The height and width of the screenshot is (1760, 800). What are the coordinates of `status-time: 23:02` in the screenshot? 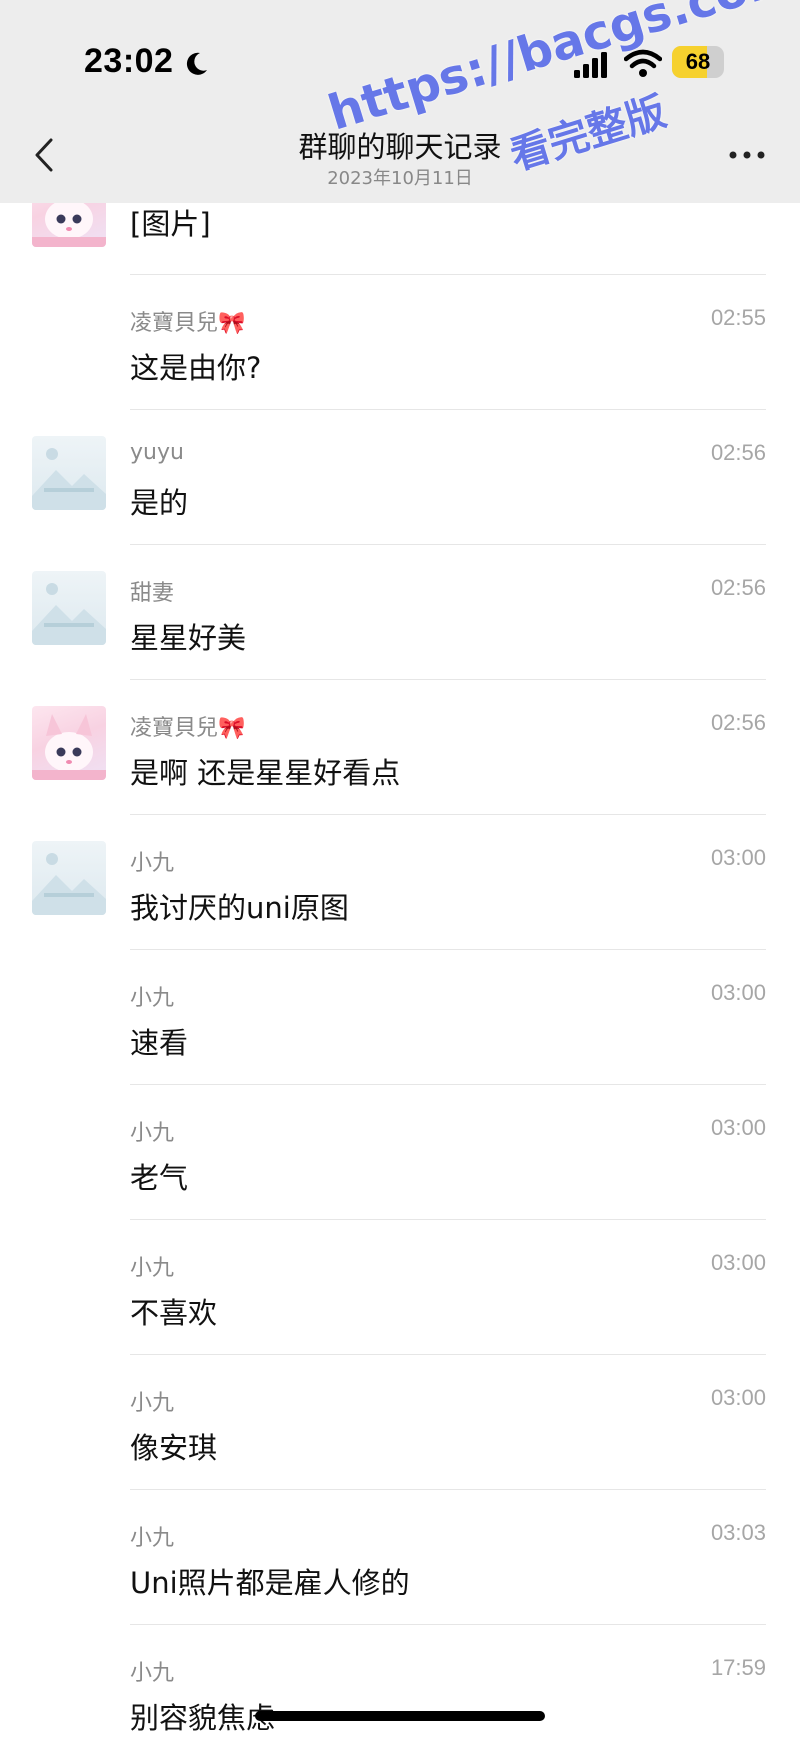 It's located at (129, 61).